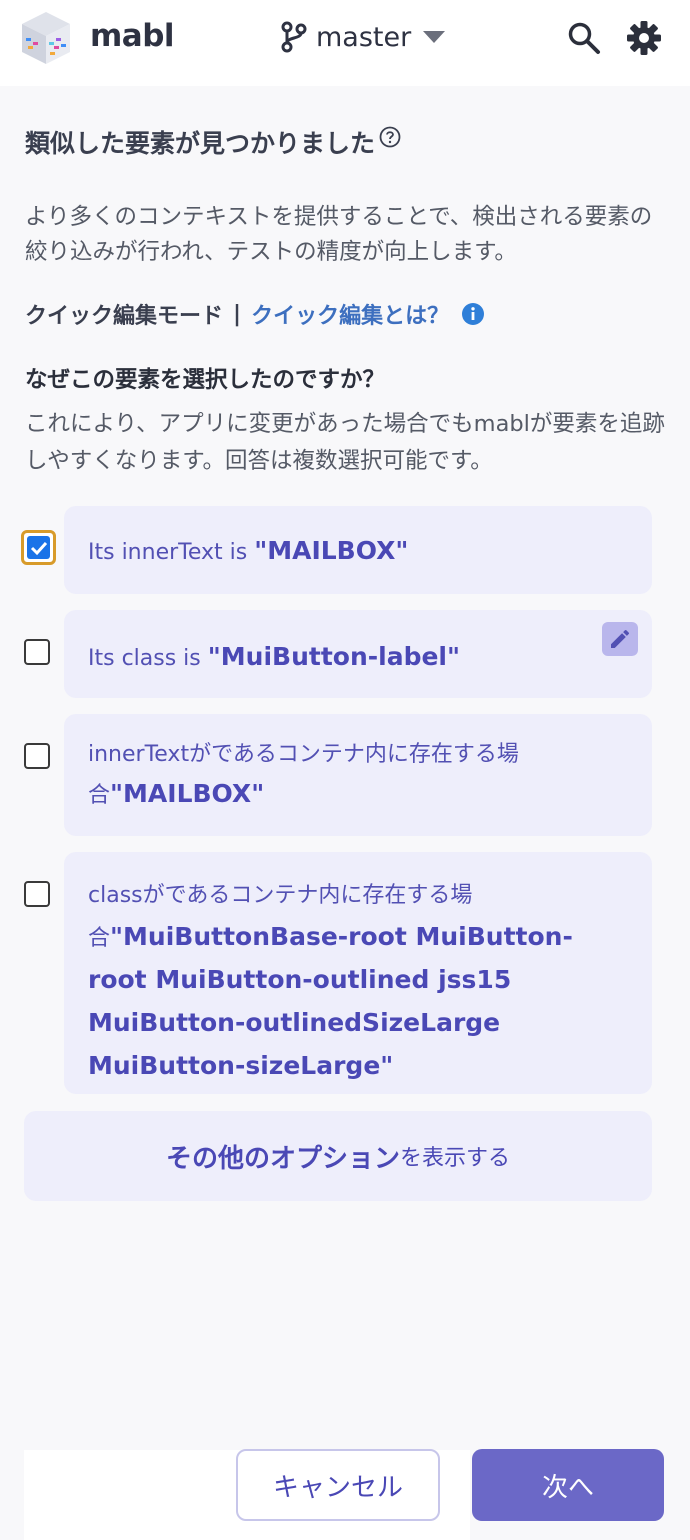  Describe the element at coordinates (200, 143) in the screenshot. I see `page-title-text: 類似した要素が見つかりました` at that location.